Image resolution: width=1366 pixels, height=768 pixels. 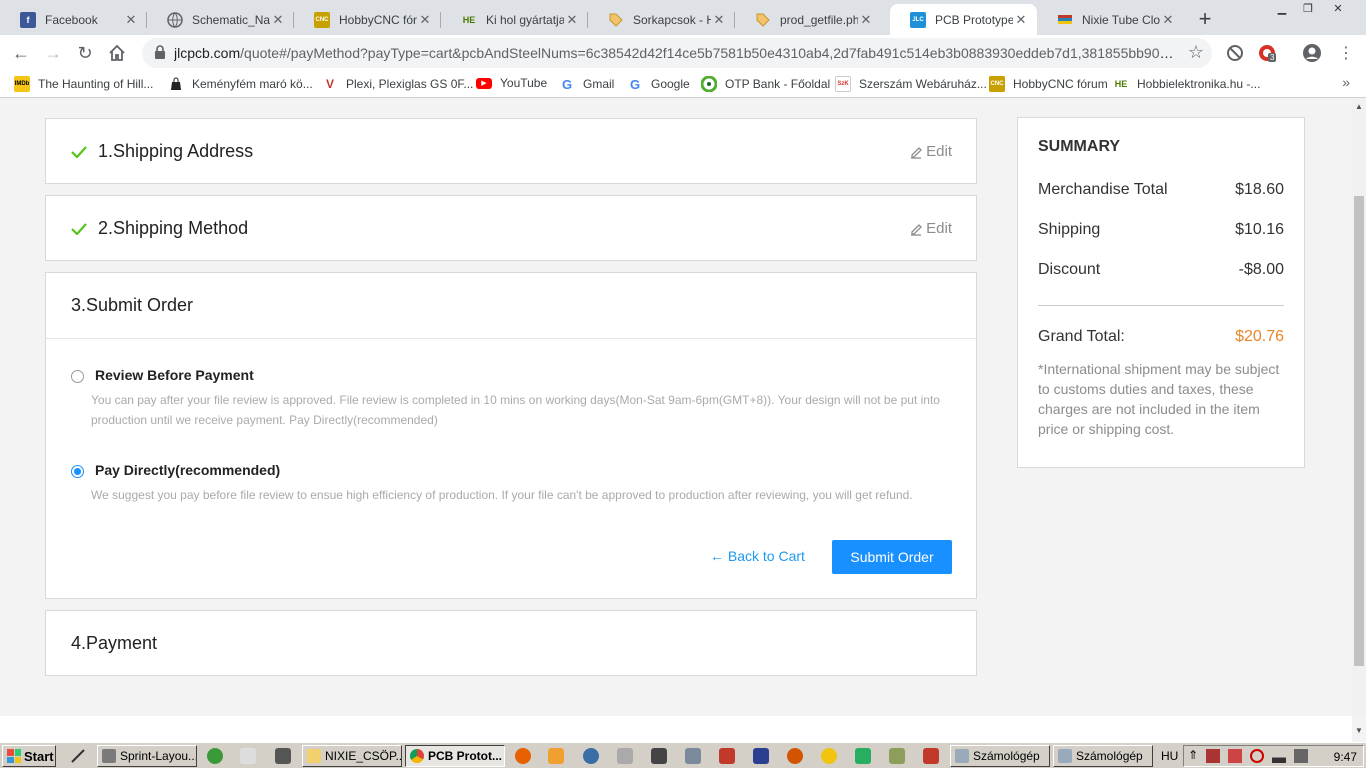 What do you see at coordinates (556, 756) in the screenshot?
I see `media-icon` at bounding box center [556, 756].